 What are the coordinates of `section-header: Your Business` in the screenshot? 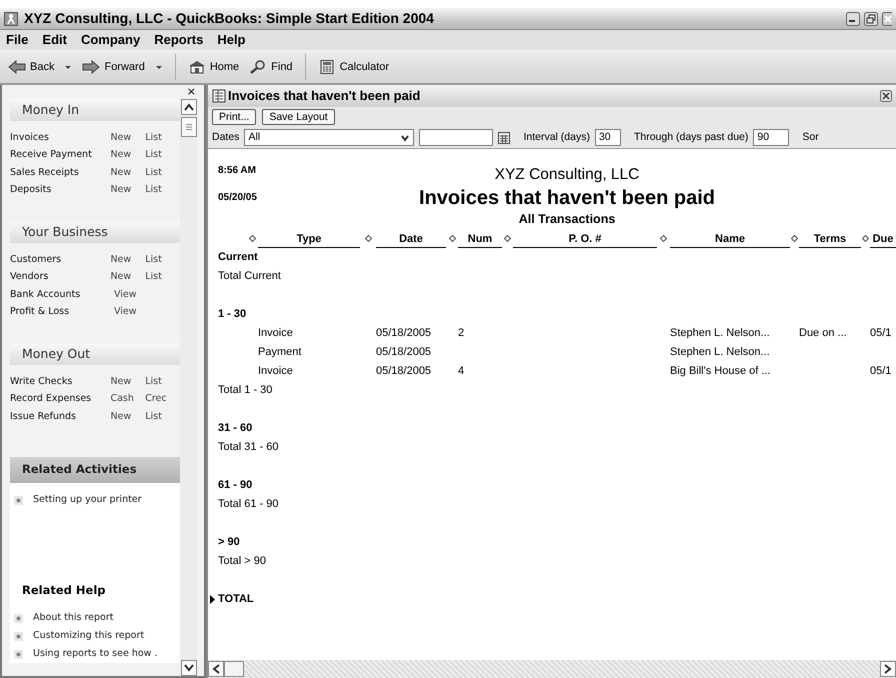 It's located at (95, 232).